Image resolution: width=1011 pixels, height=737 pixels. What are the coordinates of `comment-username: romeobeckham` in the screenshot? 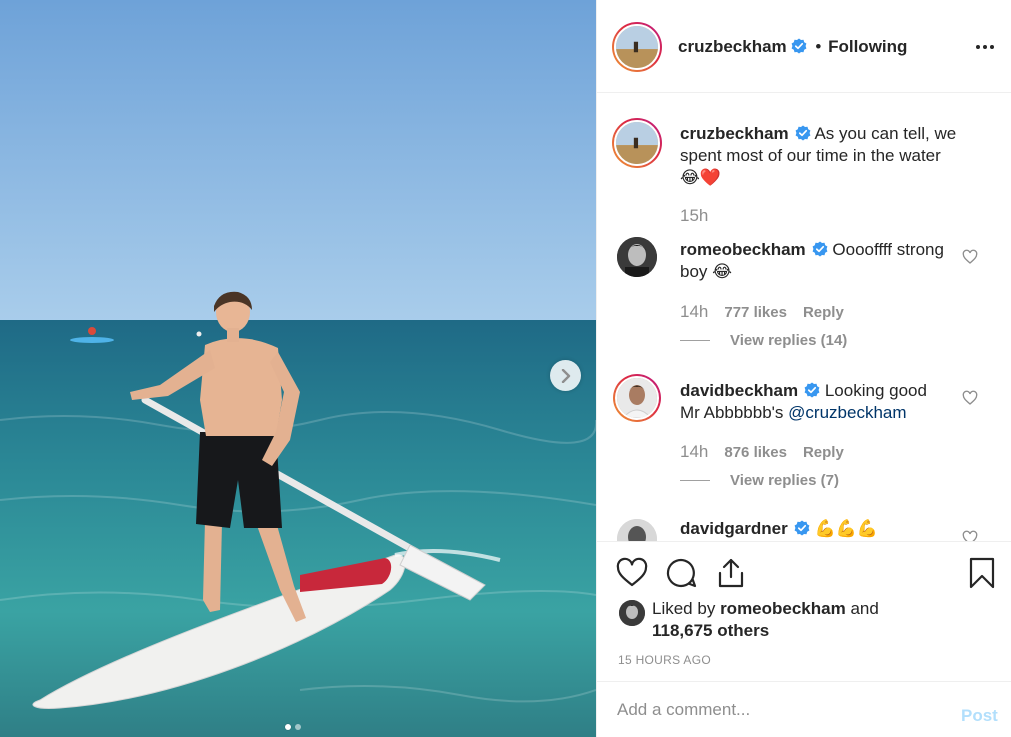 It's located at (743, 249).